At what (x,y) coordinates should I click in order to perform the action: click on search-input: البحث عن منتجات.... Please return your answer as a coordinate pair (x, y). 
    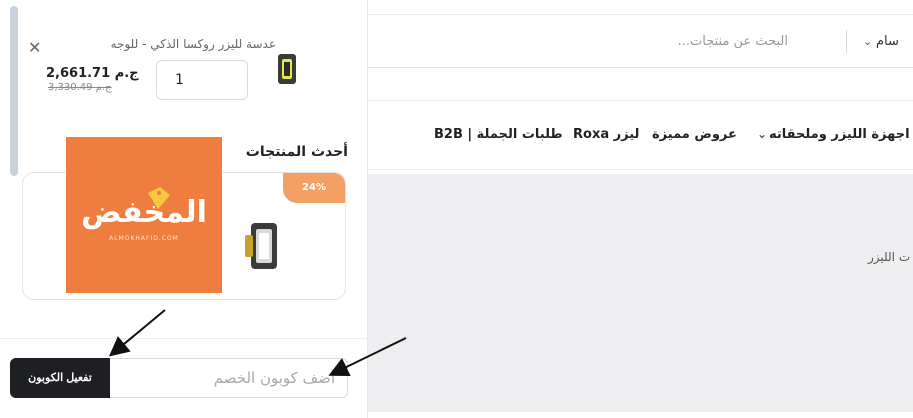
    Looking at the image, I should click on (733, 41).